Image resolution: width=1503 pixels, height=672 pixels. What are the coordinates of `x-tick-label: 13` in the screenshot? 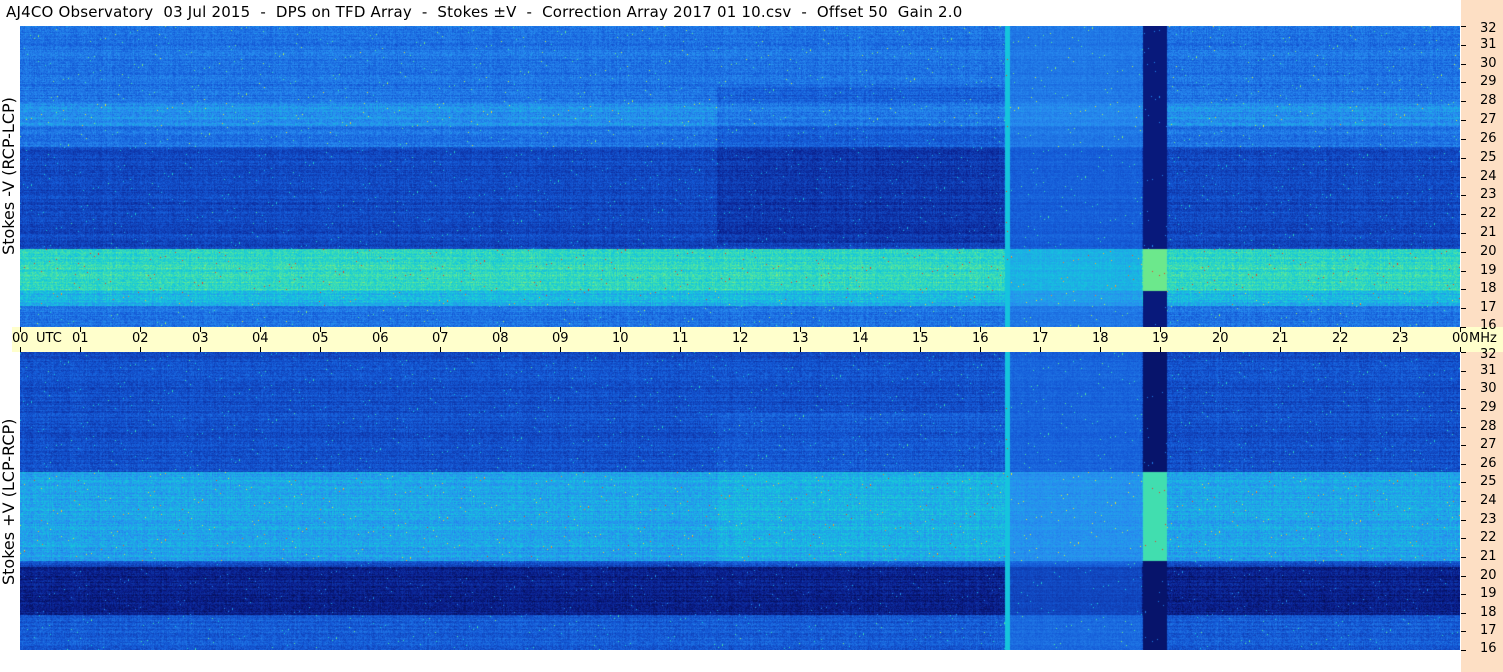 It's located at (800, 338).